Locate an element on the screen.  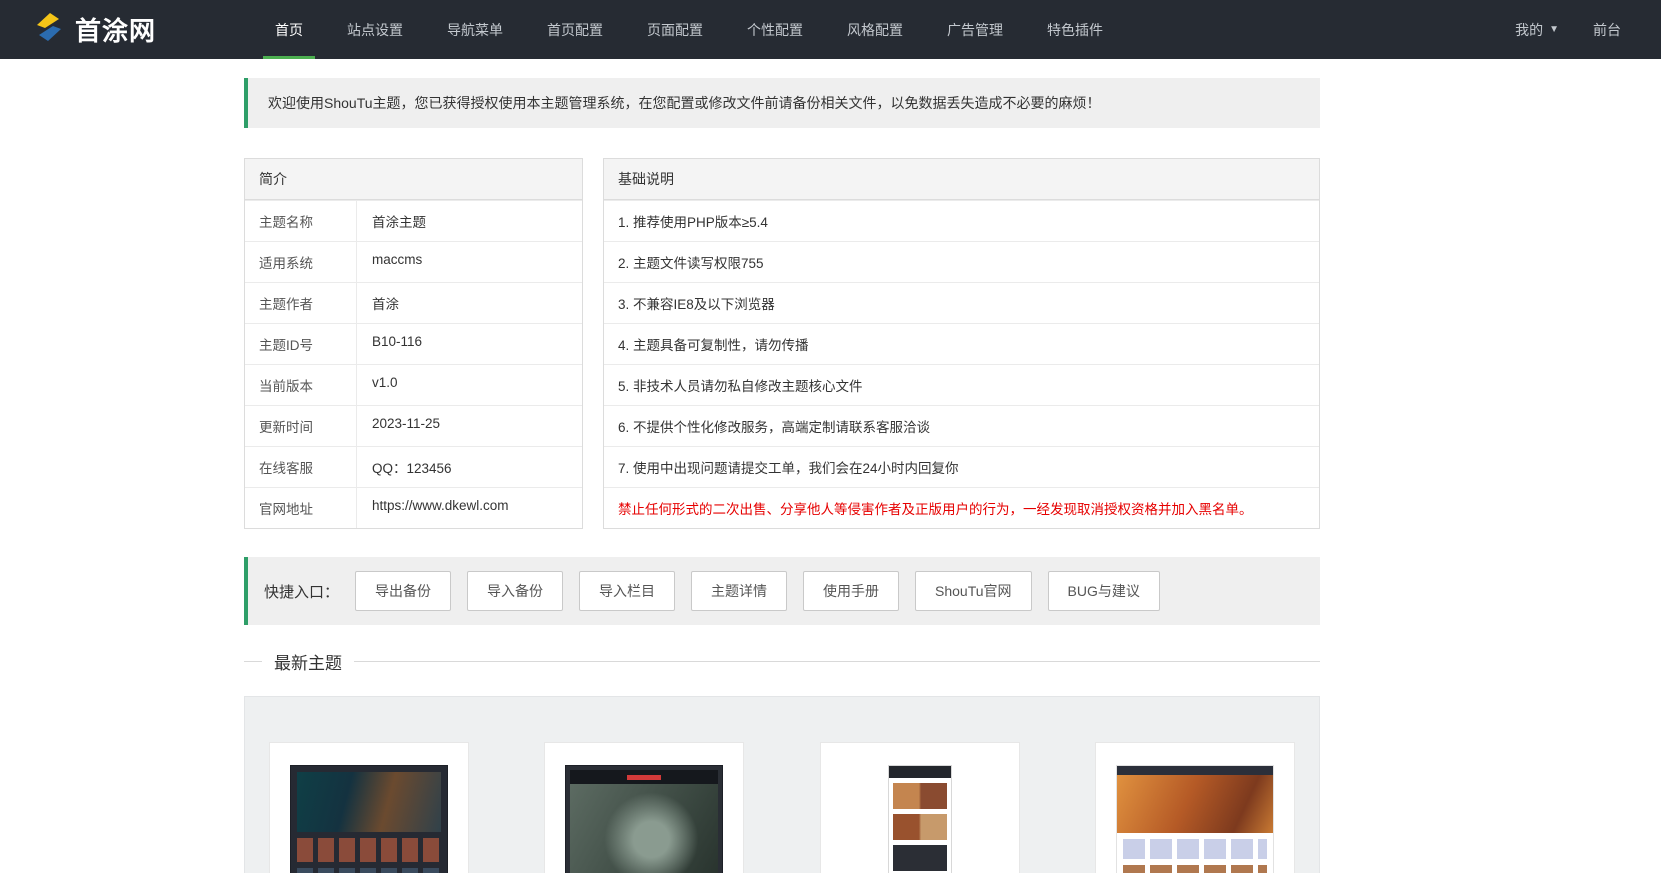
import-backup-button: 导入备份 is located at coordinates (515, 591).